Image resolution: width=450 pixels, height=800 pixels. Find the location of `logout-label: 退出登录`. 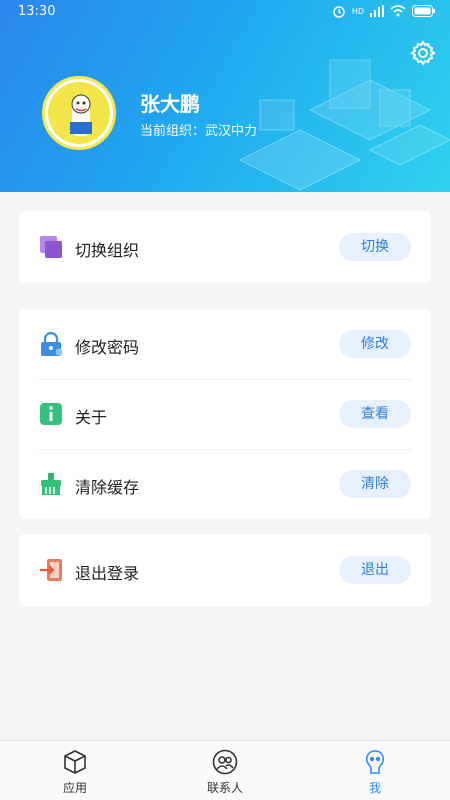

logout-label: 退出登录 is located at coordinates (107, 573).